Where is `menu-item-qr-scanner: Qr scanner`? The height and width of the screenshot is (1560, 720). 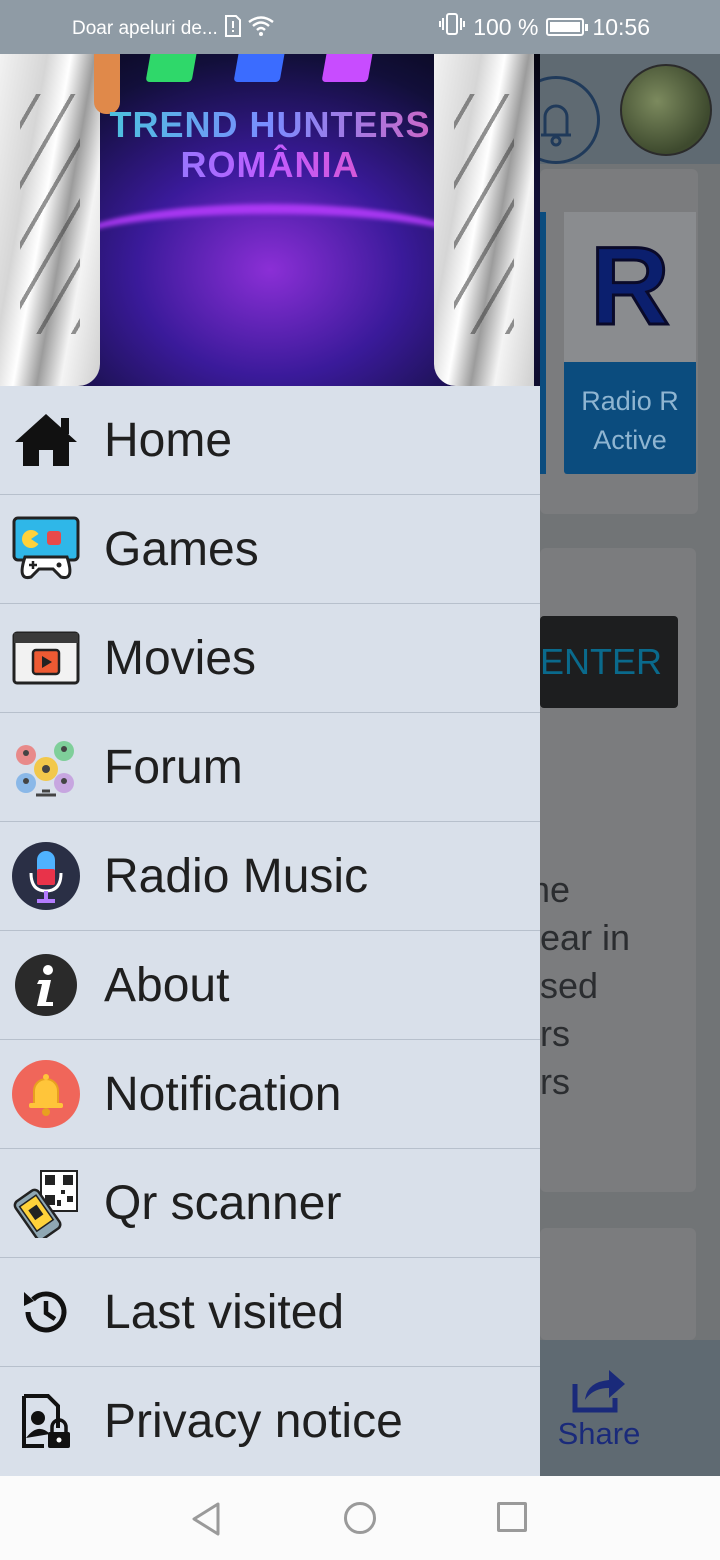 menu-item-qr-scanner: Qr scanner is located at coordinates (270, 1203).